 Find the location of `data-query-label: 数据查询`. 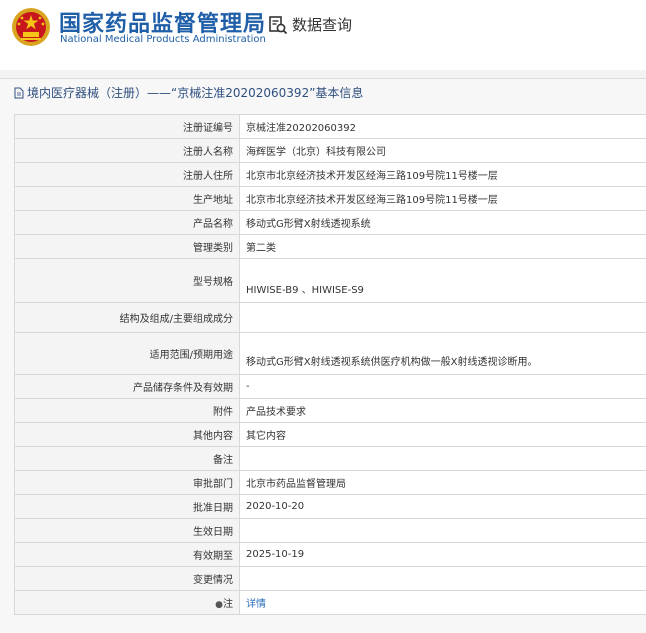

data-query-label: 数据查询 is located at coordinates (322, 24).